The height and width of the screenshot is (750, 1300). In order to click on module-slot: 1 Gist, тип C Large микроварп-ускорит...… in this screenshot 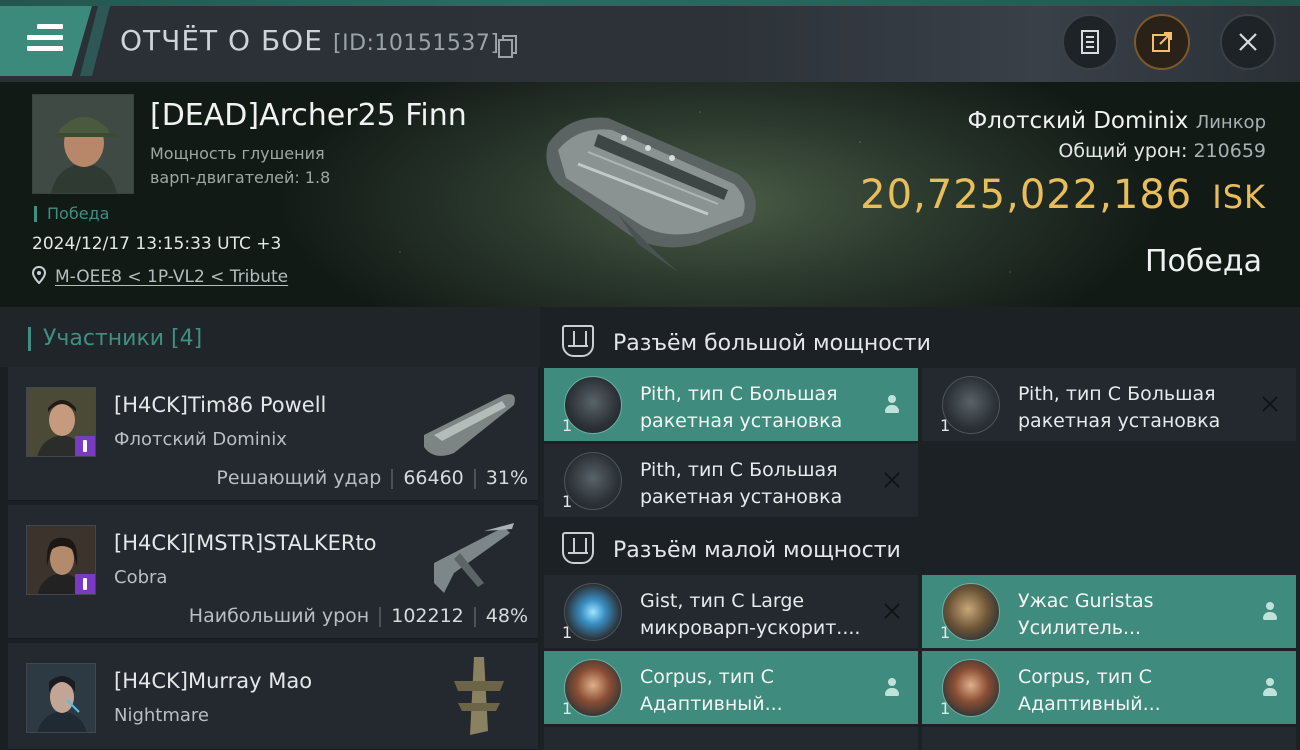, I will do `click(731, 611)`.